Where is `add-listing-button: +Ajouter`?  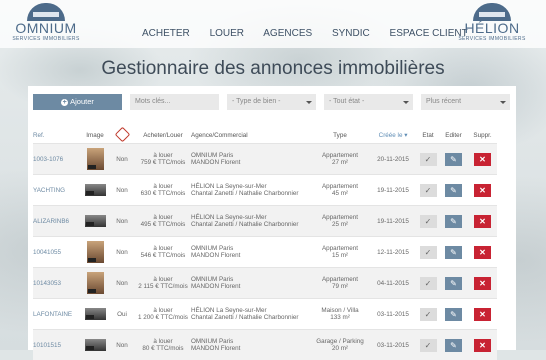 add-listing-button: +Ajouter is located at coordinates (77, 102).